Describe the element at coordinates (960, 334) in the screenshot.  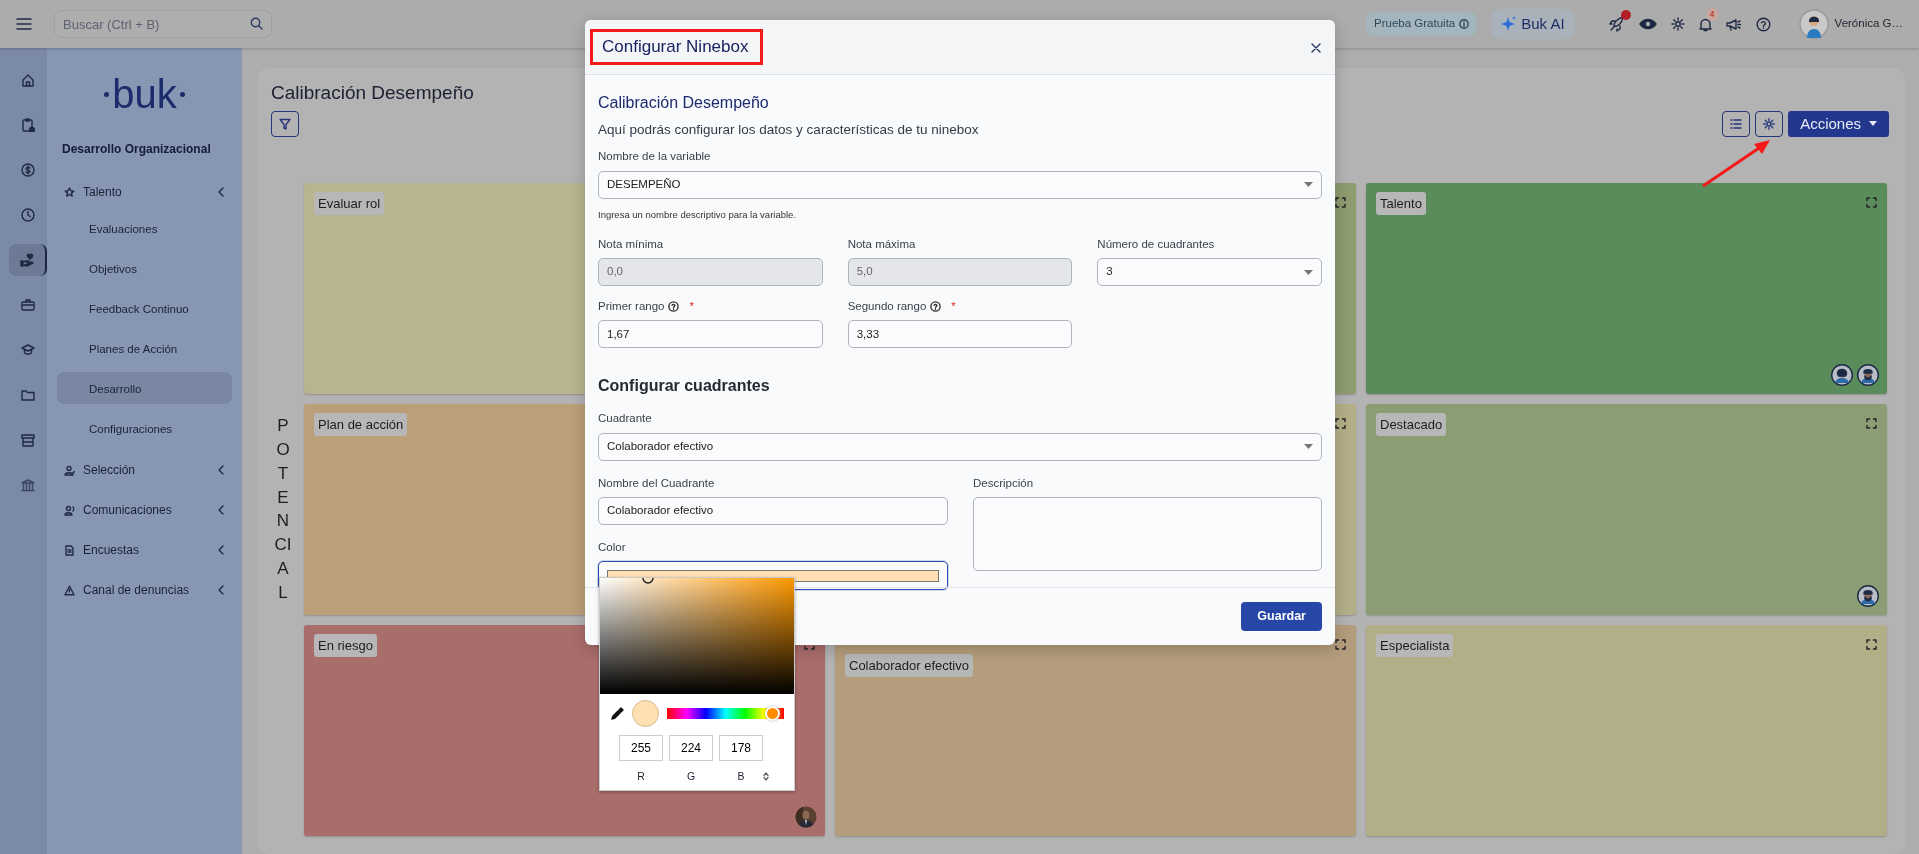
I see `input-field: 3,33` at that location.